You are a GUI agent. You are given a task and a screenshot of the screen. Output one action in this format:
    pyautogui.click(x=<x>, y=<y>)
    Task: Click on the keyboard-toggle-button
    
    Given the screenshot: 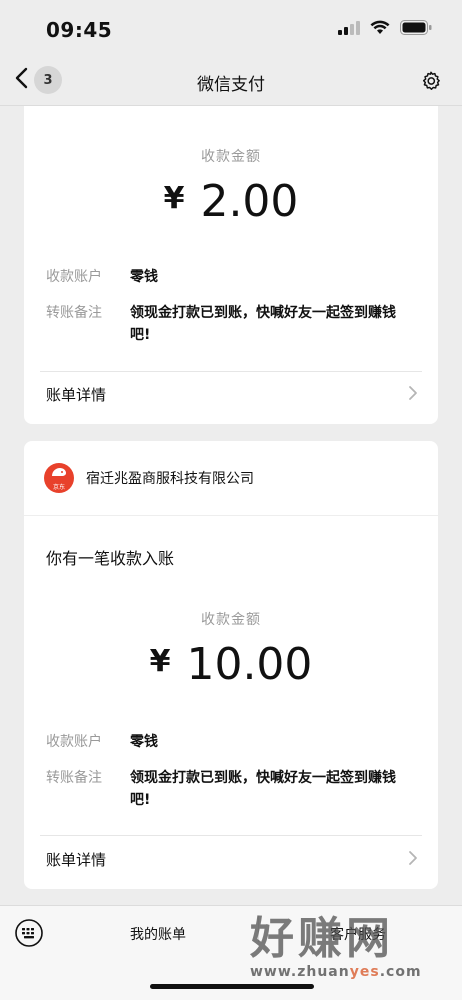 What is the action you would take?
    pyautogui.click(x=29, y=935)
    